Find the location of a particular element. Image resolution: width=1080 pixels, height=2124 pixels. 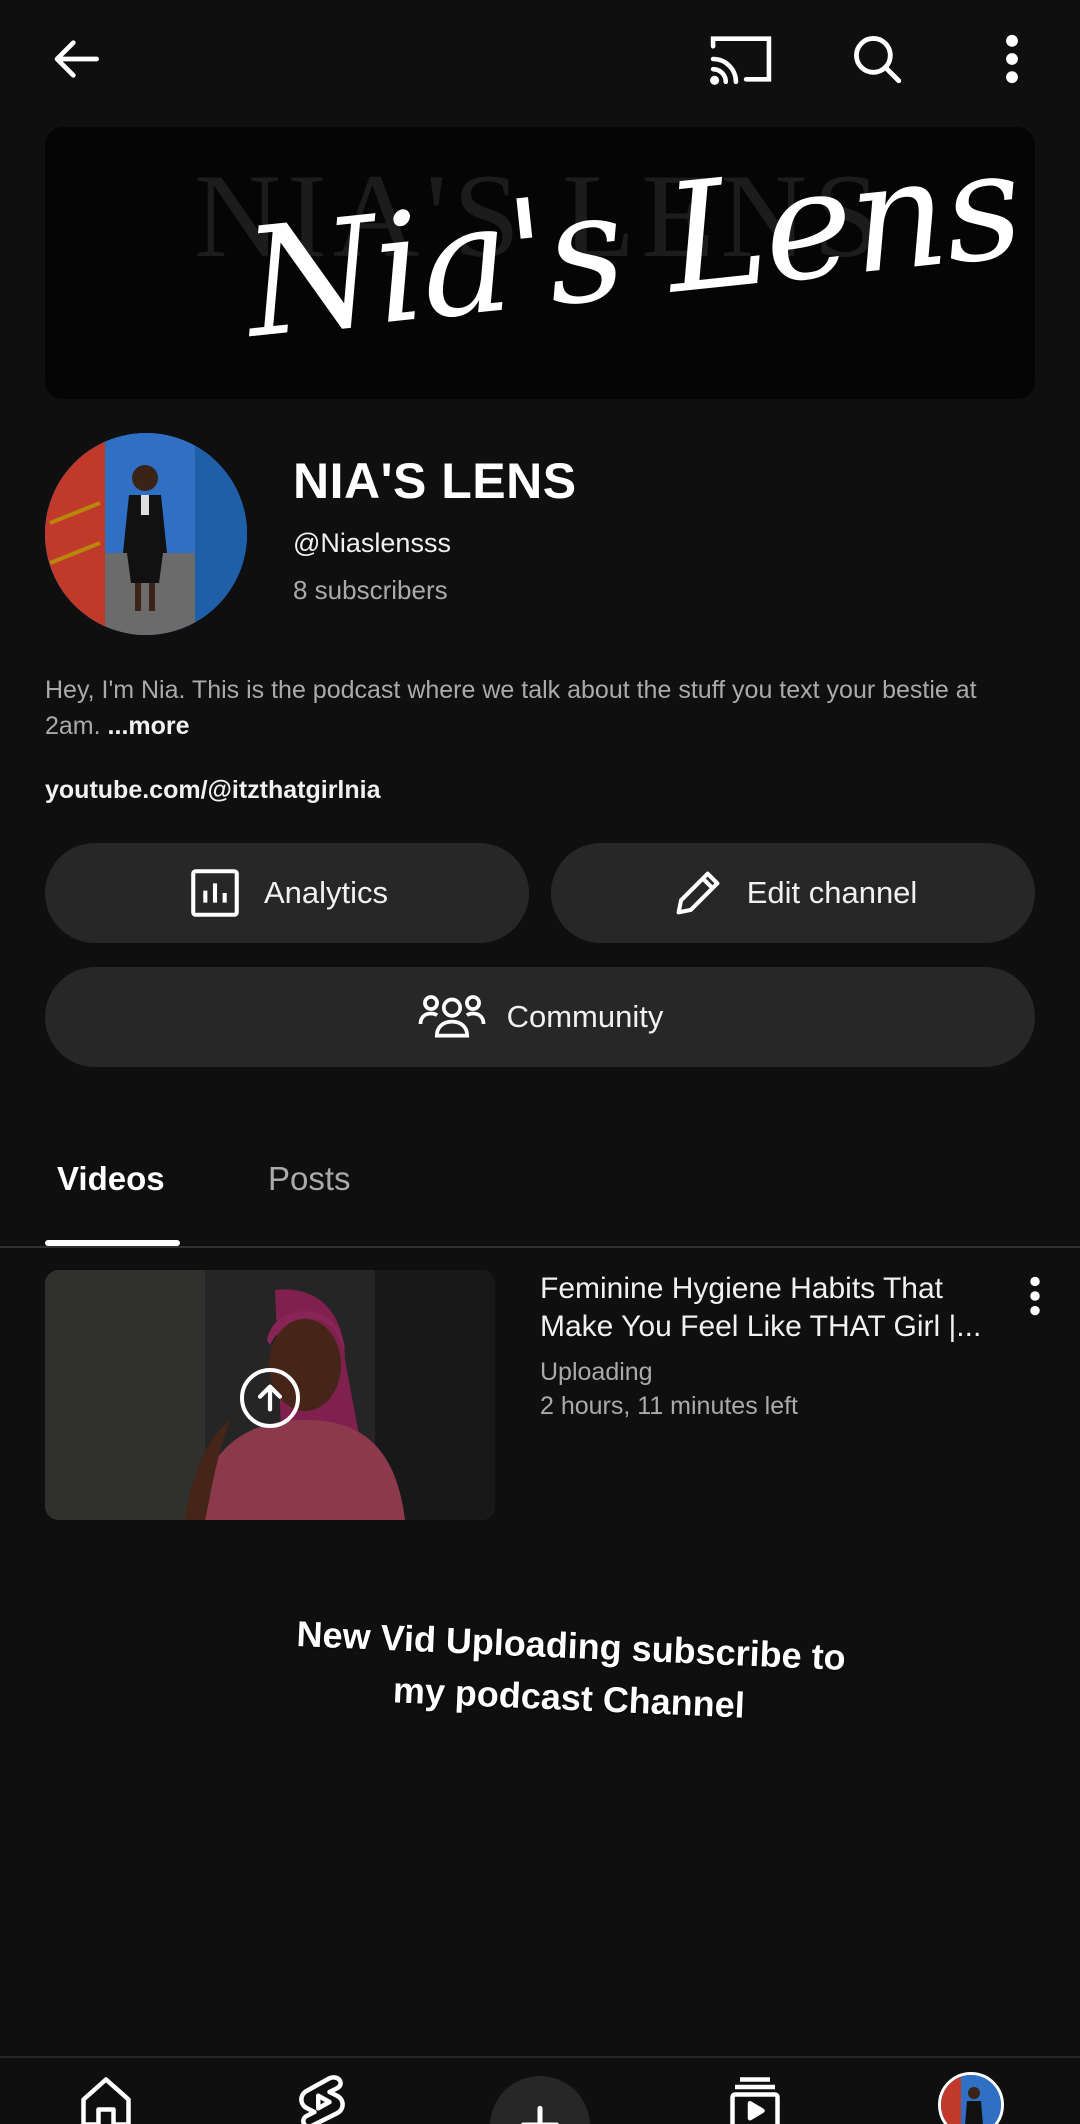

nav-home is located at coordinates (106, 2098).